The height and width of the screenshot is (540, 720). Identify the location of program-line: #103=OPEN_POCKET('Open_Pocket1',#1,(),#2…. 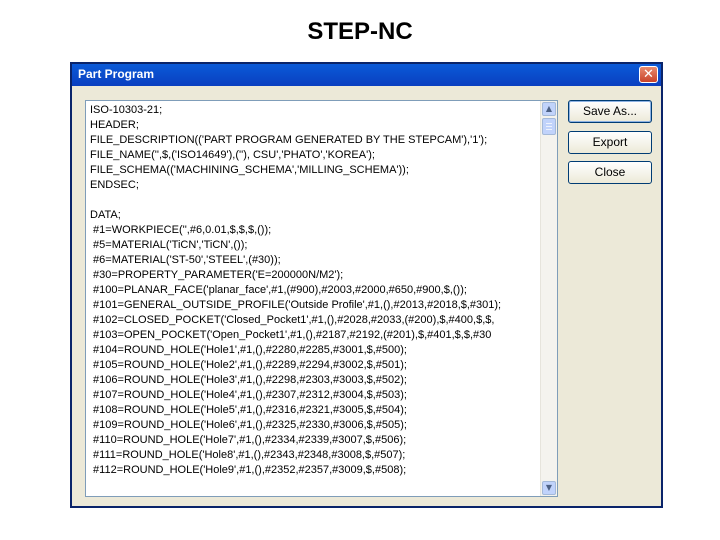
(291, 335).